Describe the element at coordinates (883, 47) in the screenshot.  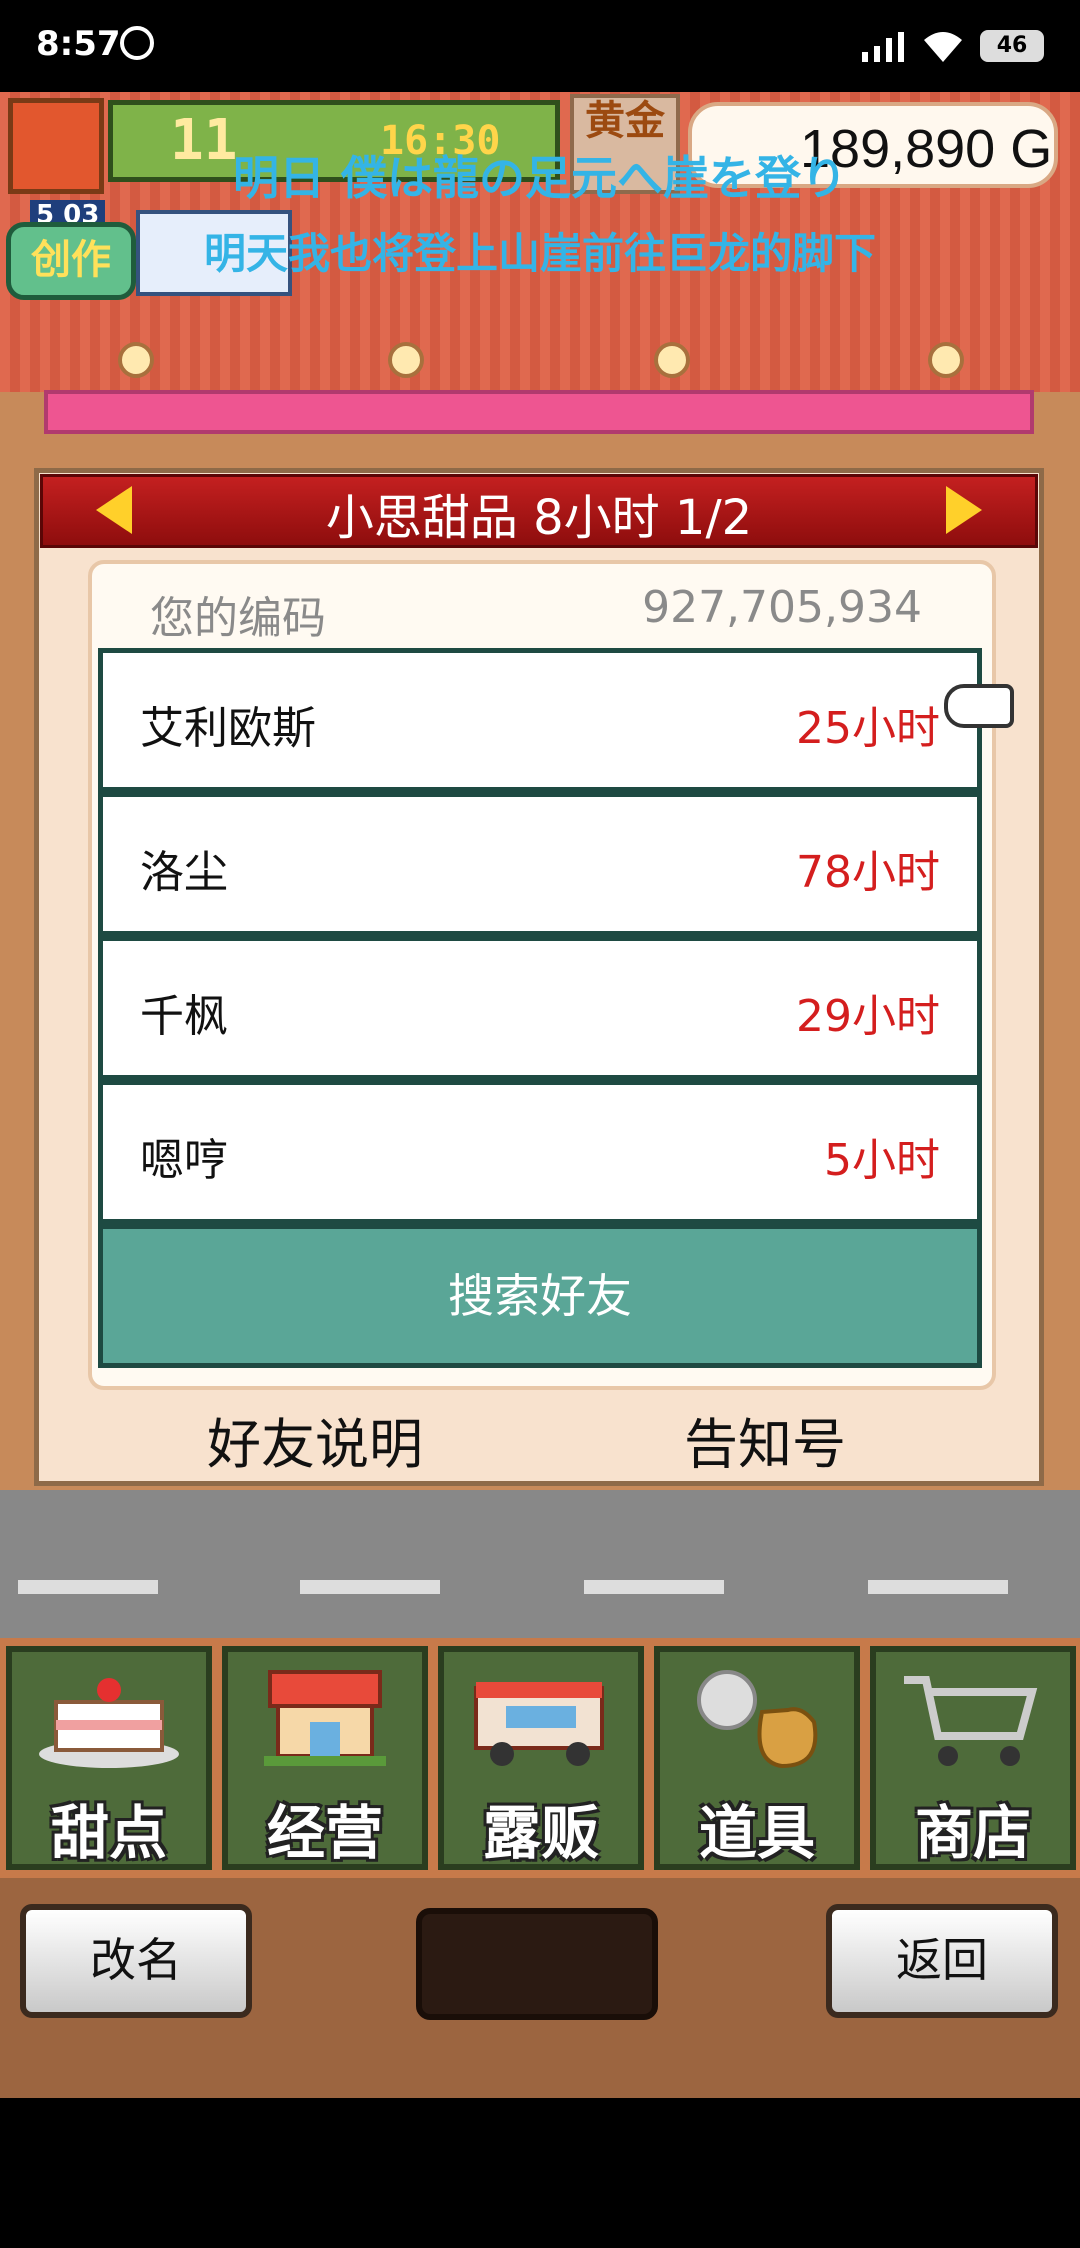
I see `signal-icon` at that location.